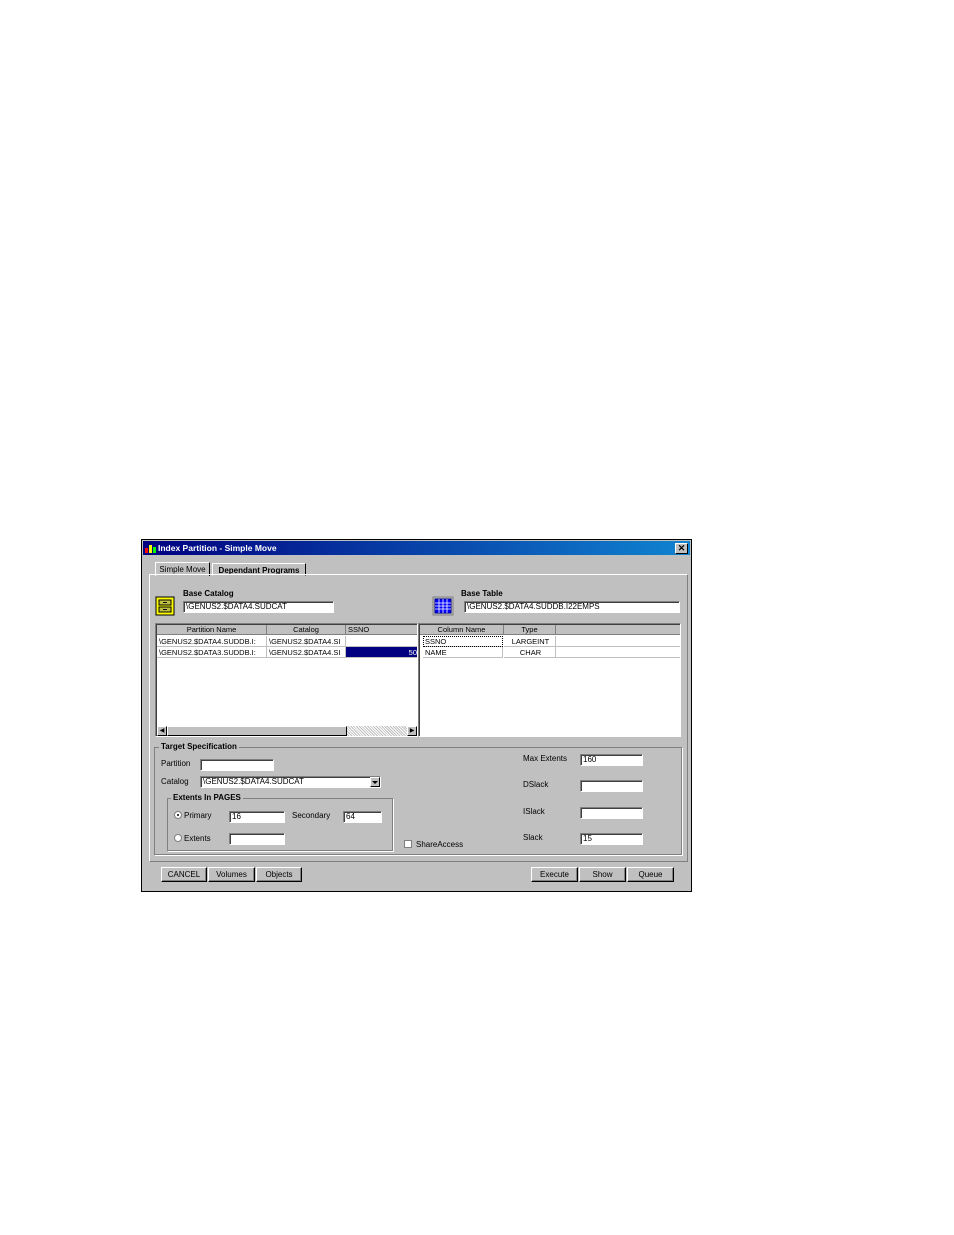  Describe the element at coordinates (165, 606) in the screenshot. I see `file-cabinet-icon` at that location.